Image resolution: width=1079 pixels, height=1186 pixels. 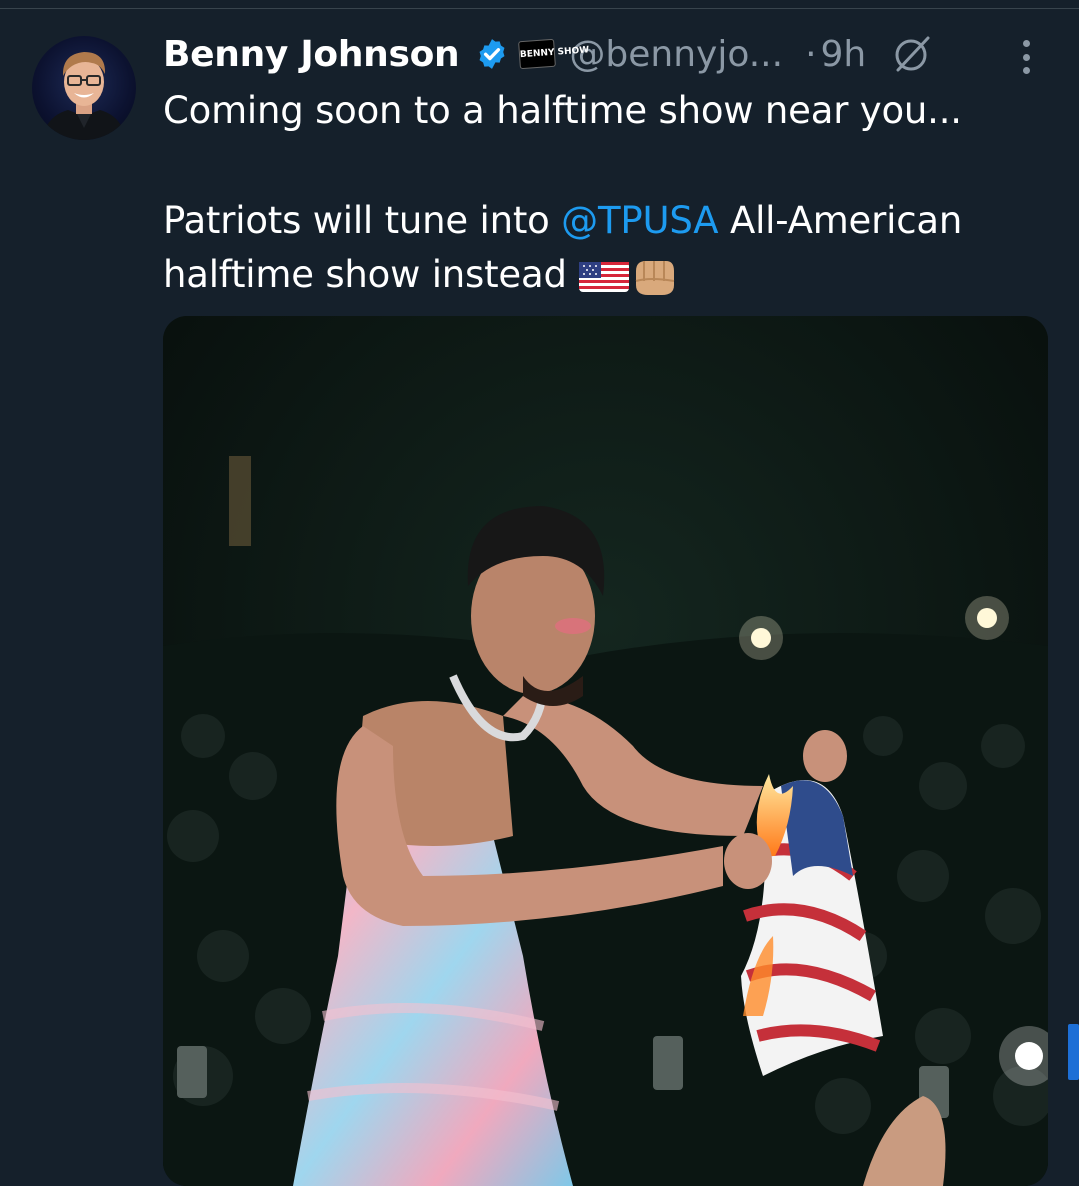 I want to click on scrollbar-thumb, so click(x=1073, y=1052).